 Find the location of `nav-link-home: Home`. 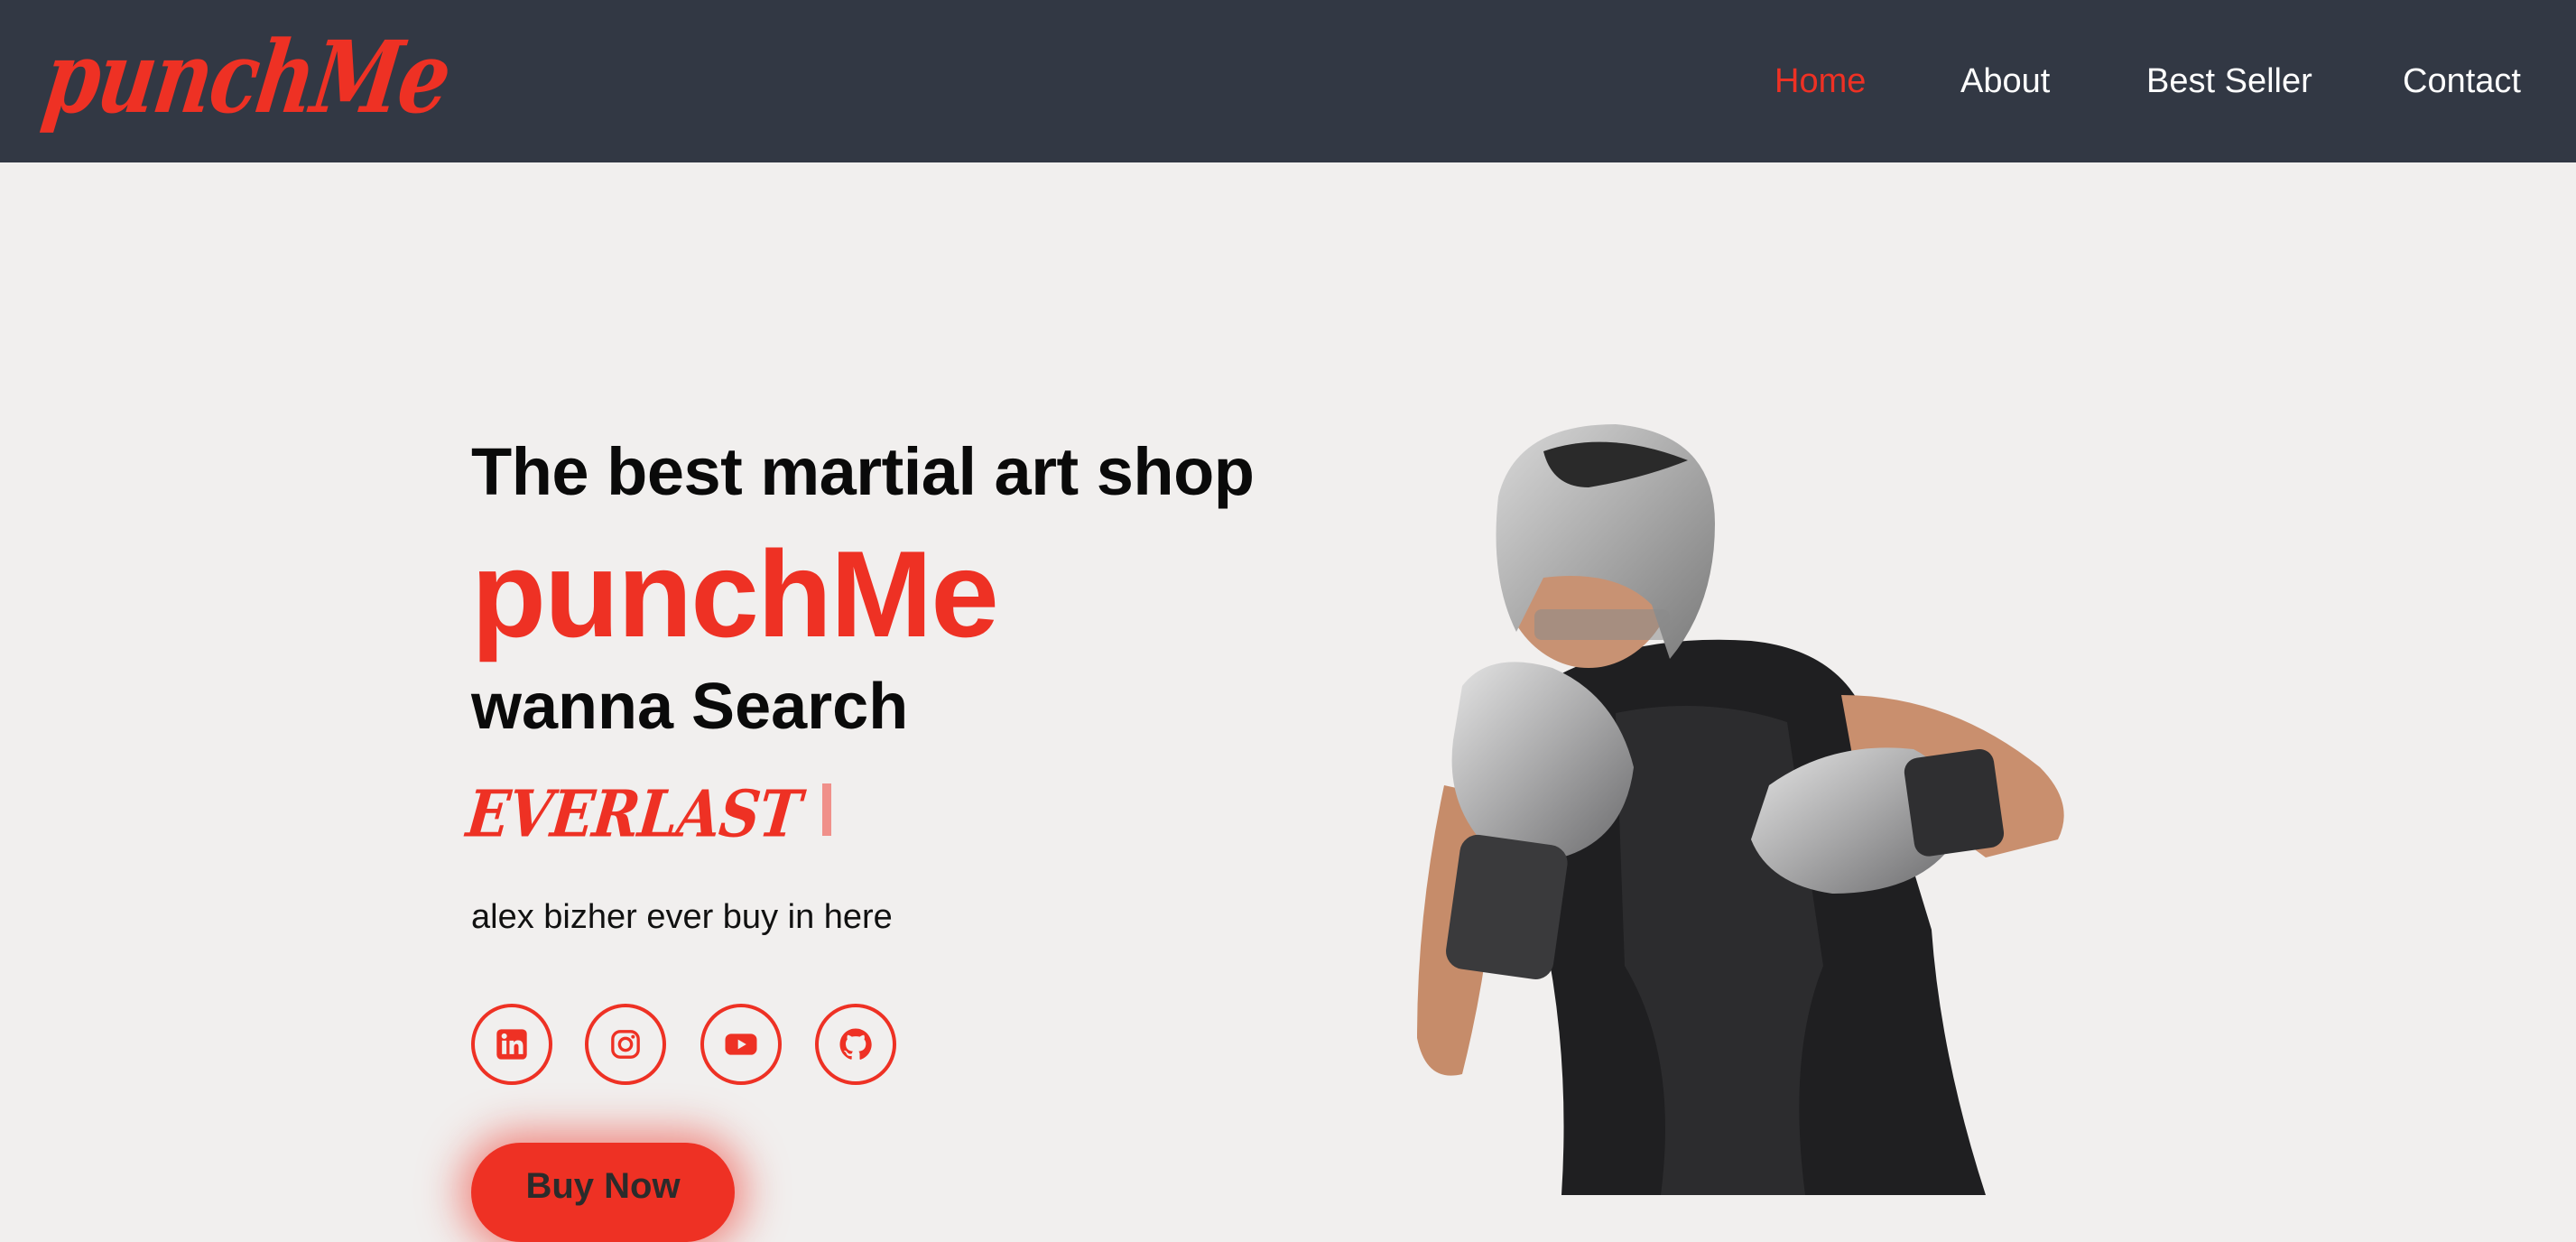

nav-link-home: Home is located at coordinates (1820, 81).